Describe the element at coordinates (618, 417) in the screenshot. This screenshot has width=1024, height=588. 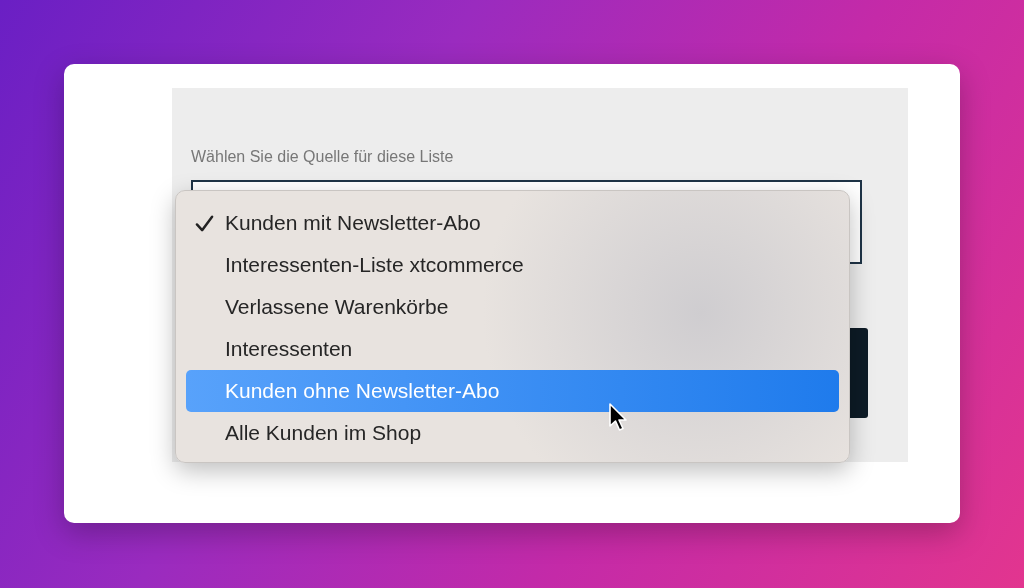
I see `mouse-pointer-icon` at that location.